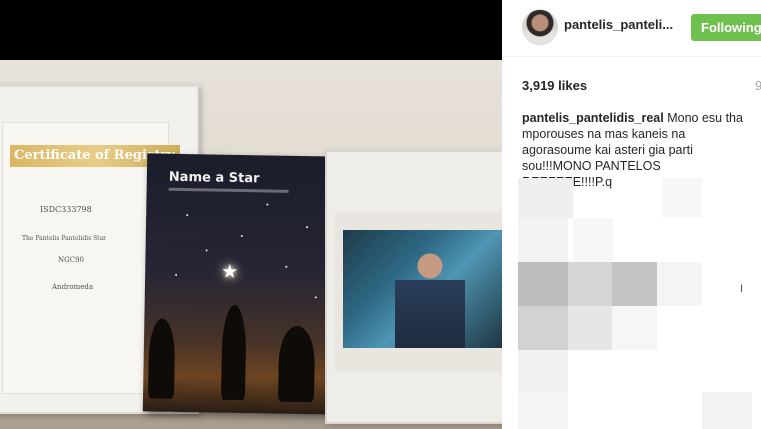 The height and width of the screenshot is (429, 761). What do you see at coordinates (251, 30) in the screenshot?
I see `photo-top-band` at bounding box center [251, 30].